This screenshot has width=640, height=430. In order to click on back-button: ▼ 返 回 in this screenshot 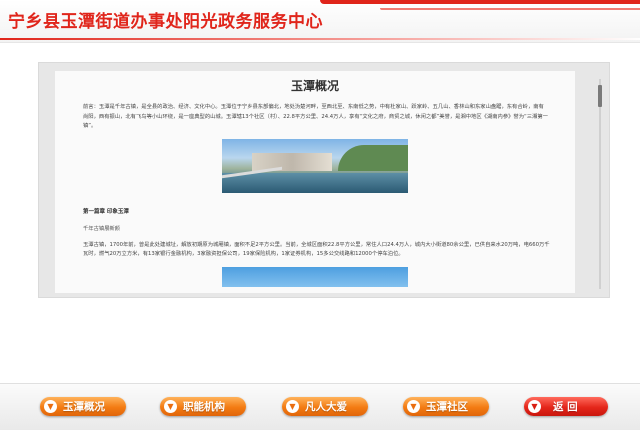, I will do `click(566, 406)`.